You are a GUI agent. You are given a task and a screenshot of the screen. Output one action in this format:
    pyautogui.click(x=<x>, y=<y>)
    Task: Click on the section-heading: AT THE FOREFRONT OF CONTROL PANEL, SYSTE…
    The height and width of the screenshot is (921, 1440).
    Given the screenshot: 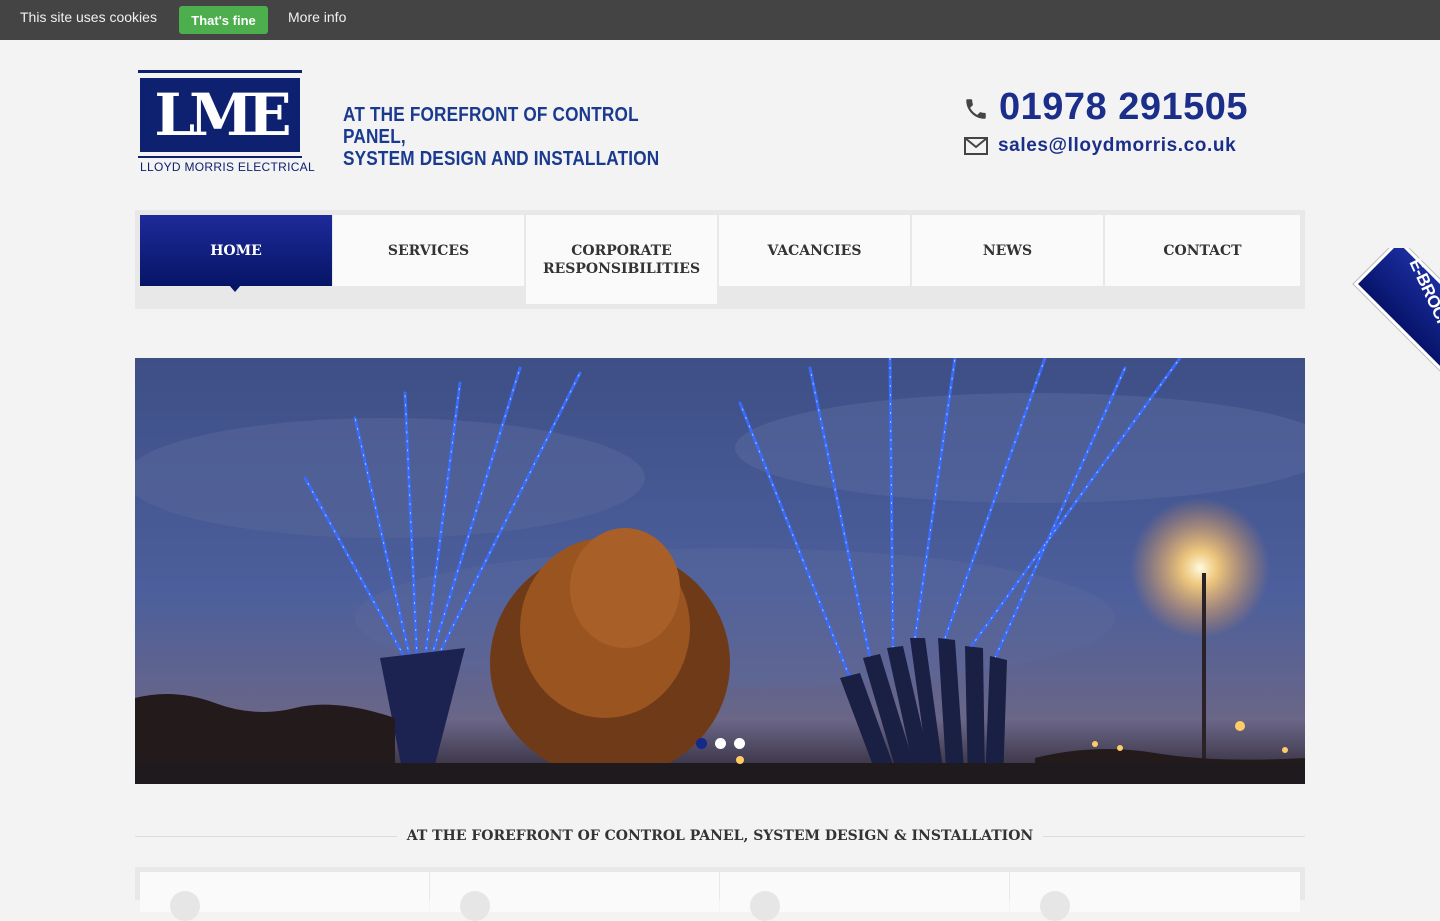 What is the action you would take?
    pyautogui.click(x=720, y=836)
    